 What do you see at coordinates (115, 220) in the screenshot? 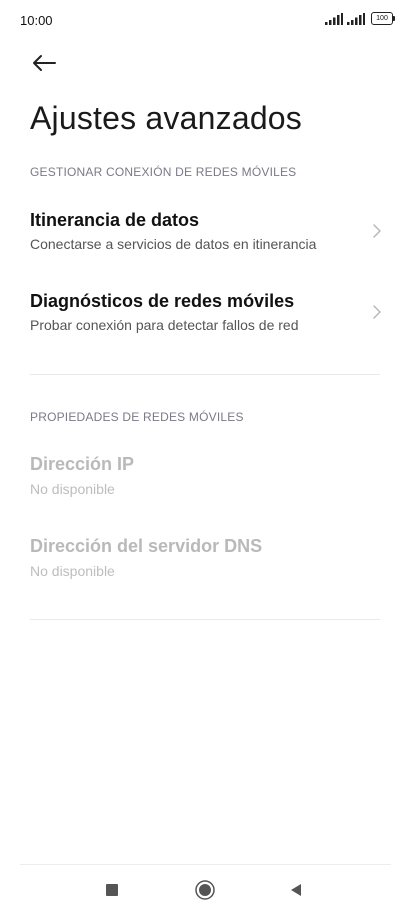
I see `roaming-data-title: Itinerancia de datos` at bounding box center [115, 220].